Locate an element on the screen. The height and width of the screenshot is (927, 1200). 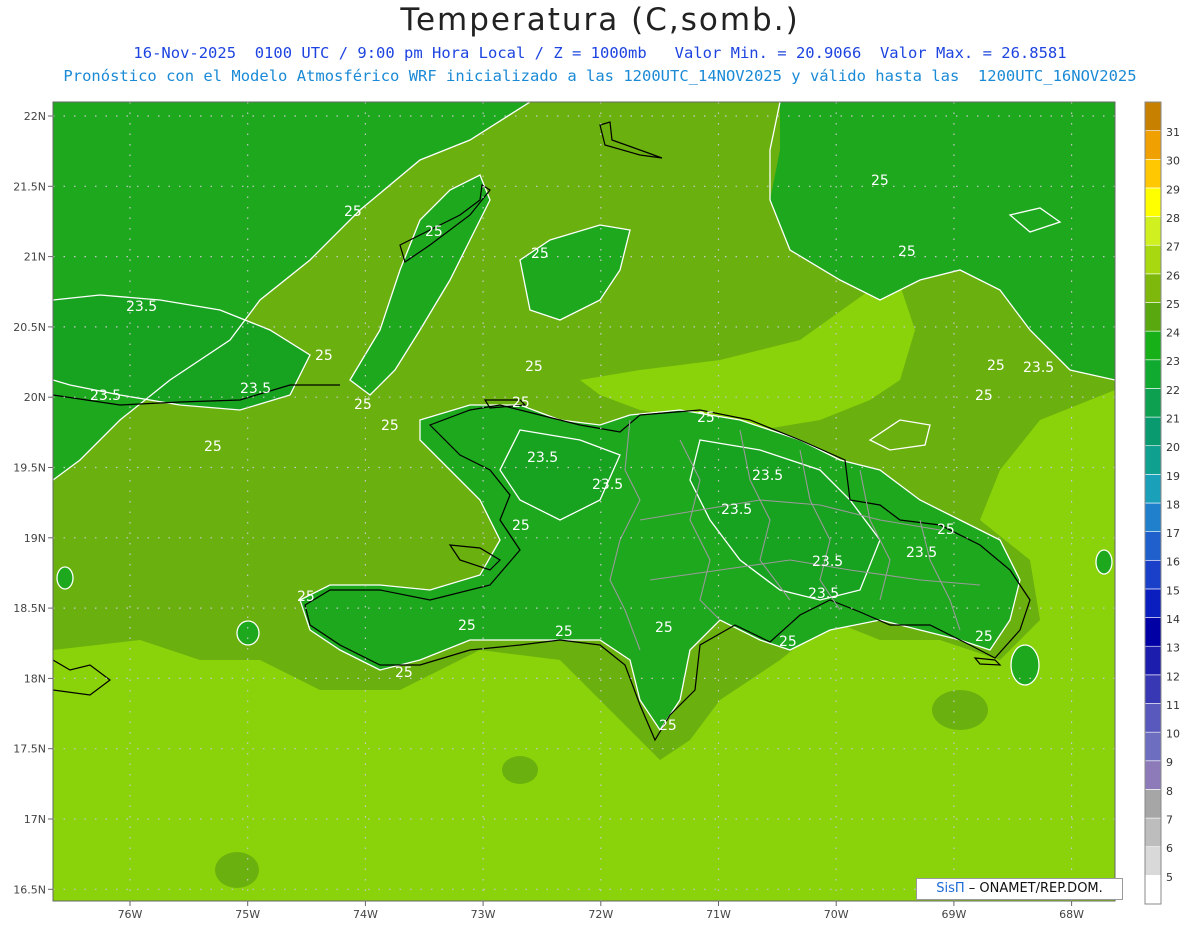
lon-label: 69W is located at coordinates (953, 914).